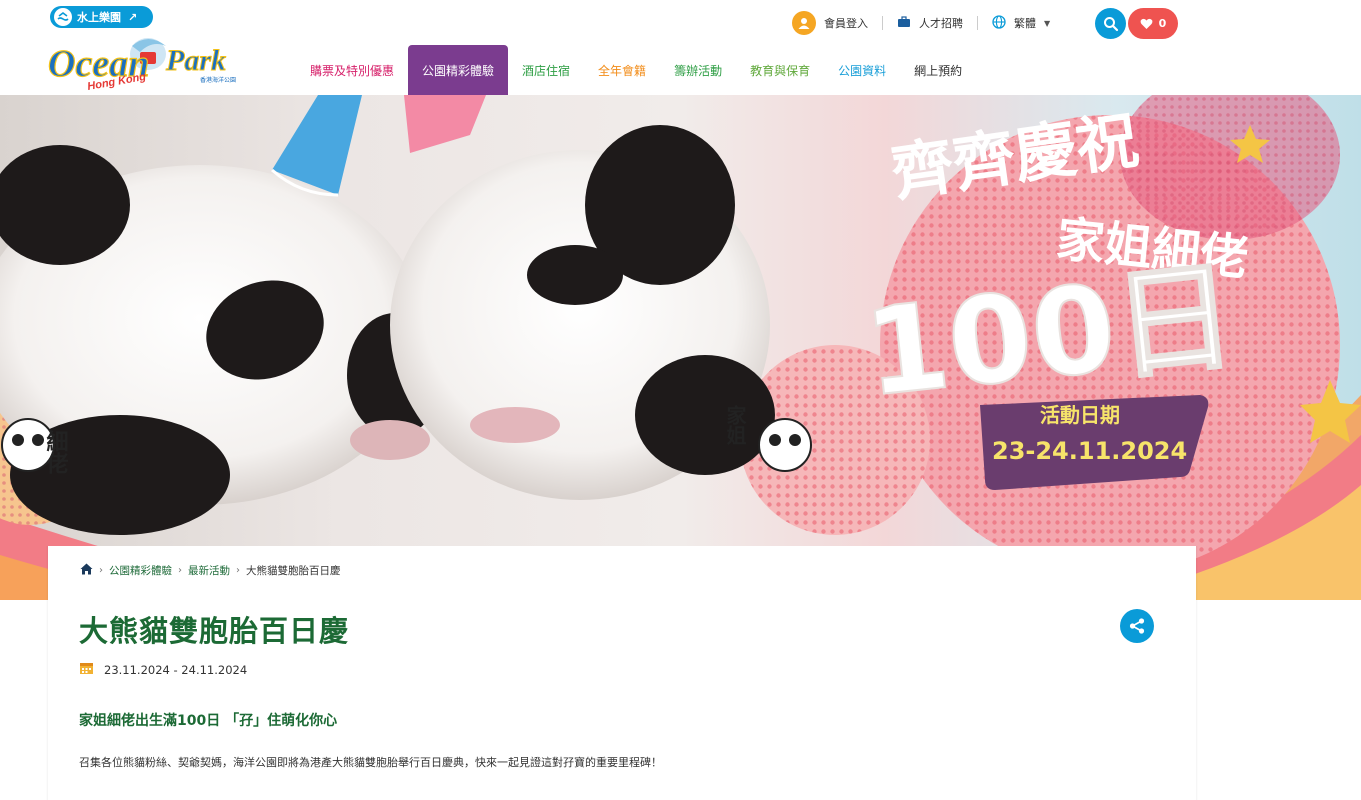  Describe the element at coordinates (218, 80) in the screenshot. I see `svg-text: 香港海洋公園` at that location.